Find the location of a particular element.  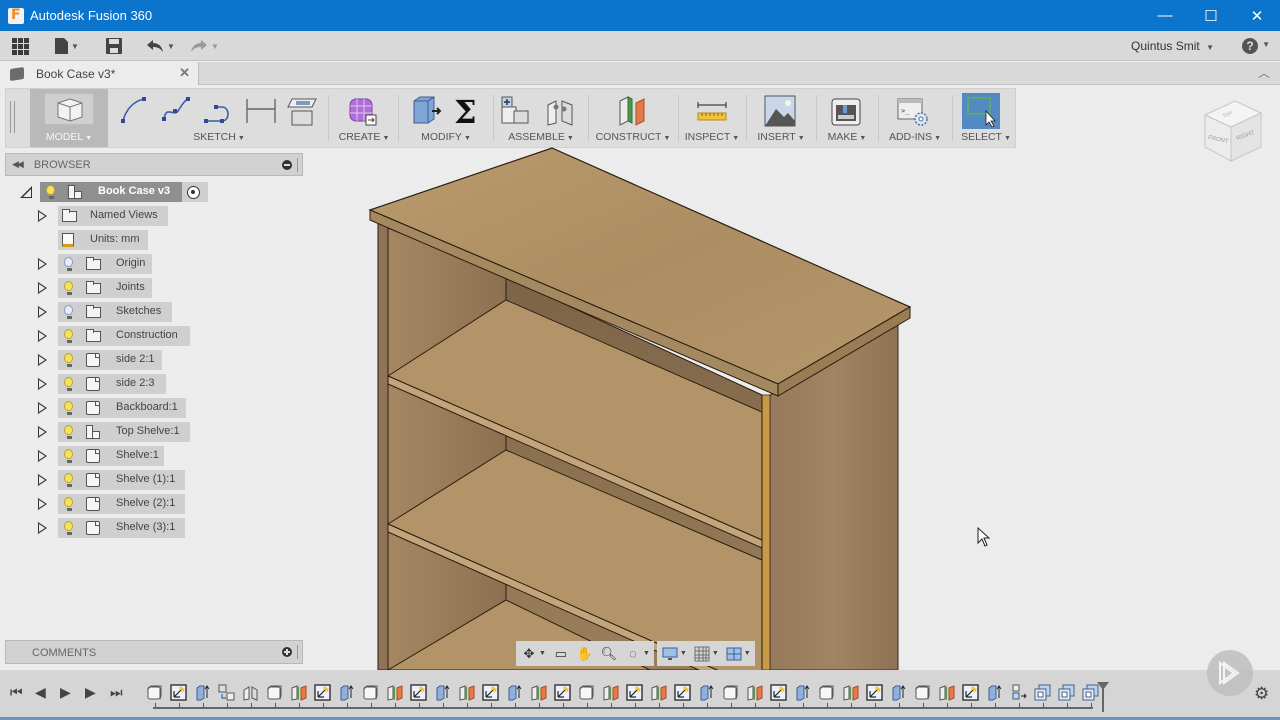

orbit-icon: ✥ is located at coordinates (529, 654).